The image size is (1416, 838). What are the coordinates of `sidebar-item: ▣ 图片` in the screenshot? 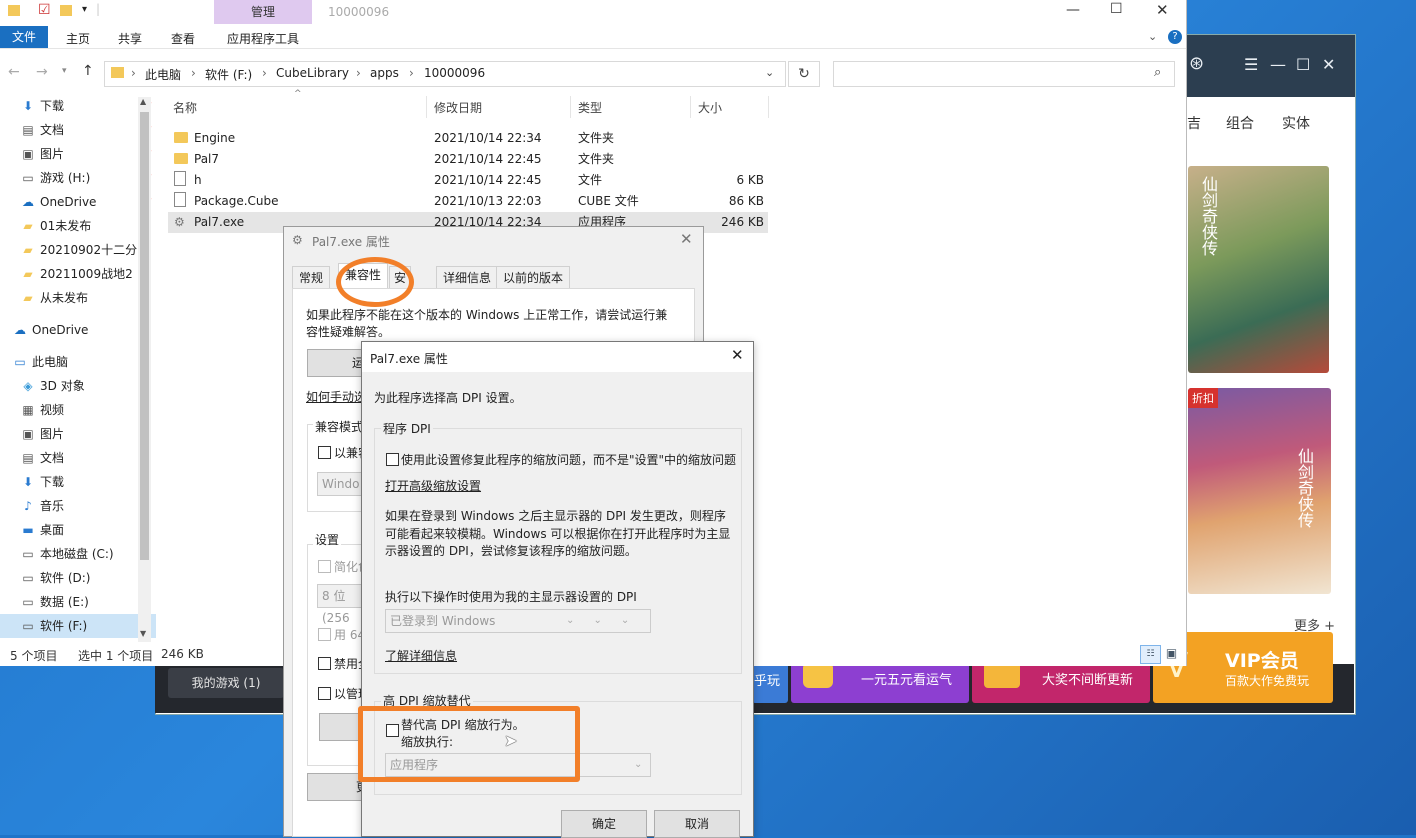 It's located at (78, 434).